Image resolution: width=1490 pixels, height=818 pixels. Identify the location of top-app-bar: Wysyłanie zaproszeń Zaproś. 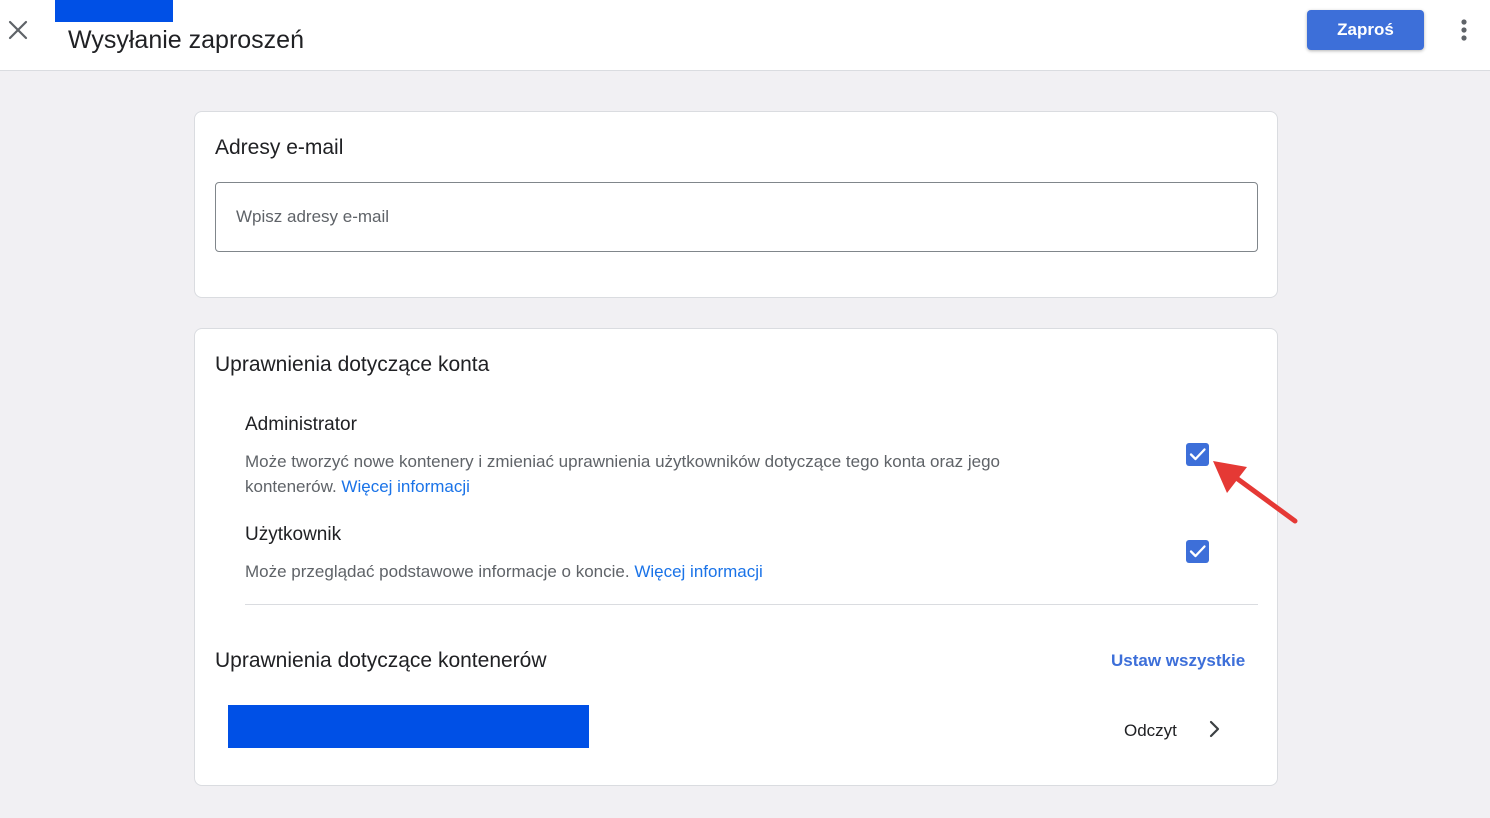
(745, 35).